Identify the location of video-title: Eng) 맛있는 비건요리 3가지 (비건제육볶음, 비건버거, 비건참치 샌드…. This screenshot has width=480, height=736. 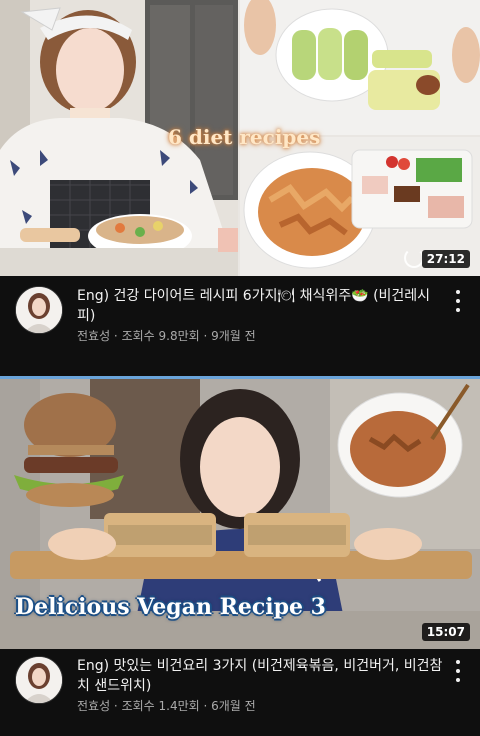
(262, 676).